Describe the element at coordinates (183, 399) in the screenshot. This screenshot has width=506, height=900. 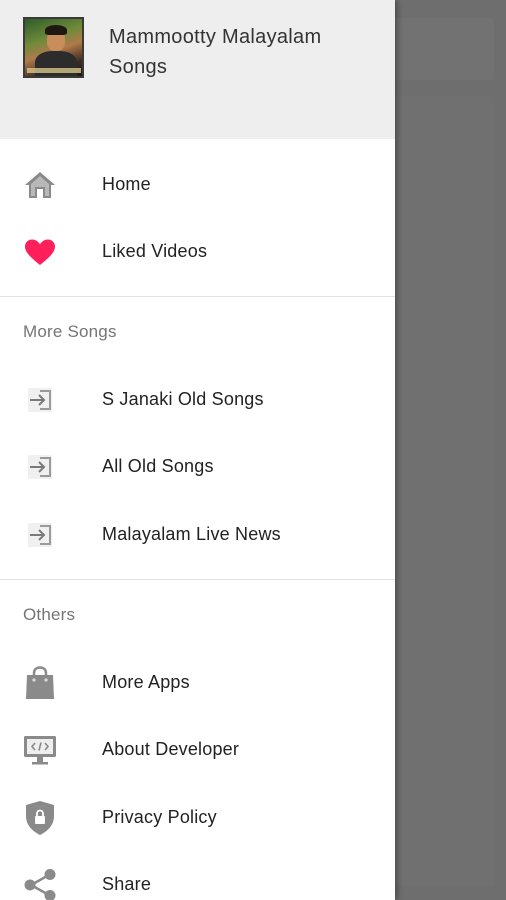
I see `nav-item-label: S Janaki Old Songs` at that location.